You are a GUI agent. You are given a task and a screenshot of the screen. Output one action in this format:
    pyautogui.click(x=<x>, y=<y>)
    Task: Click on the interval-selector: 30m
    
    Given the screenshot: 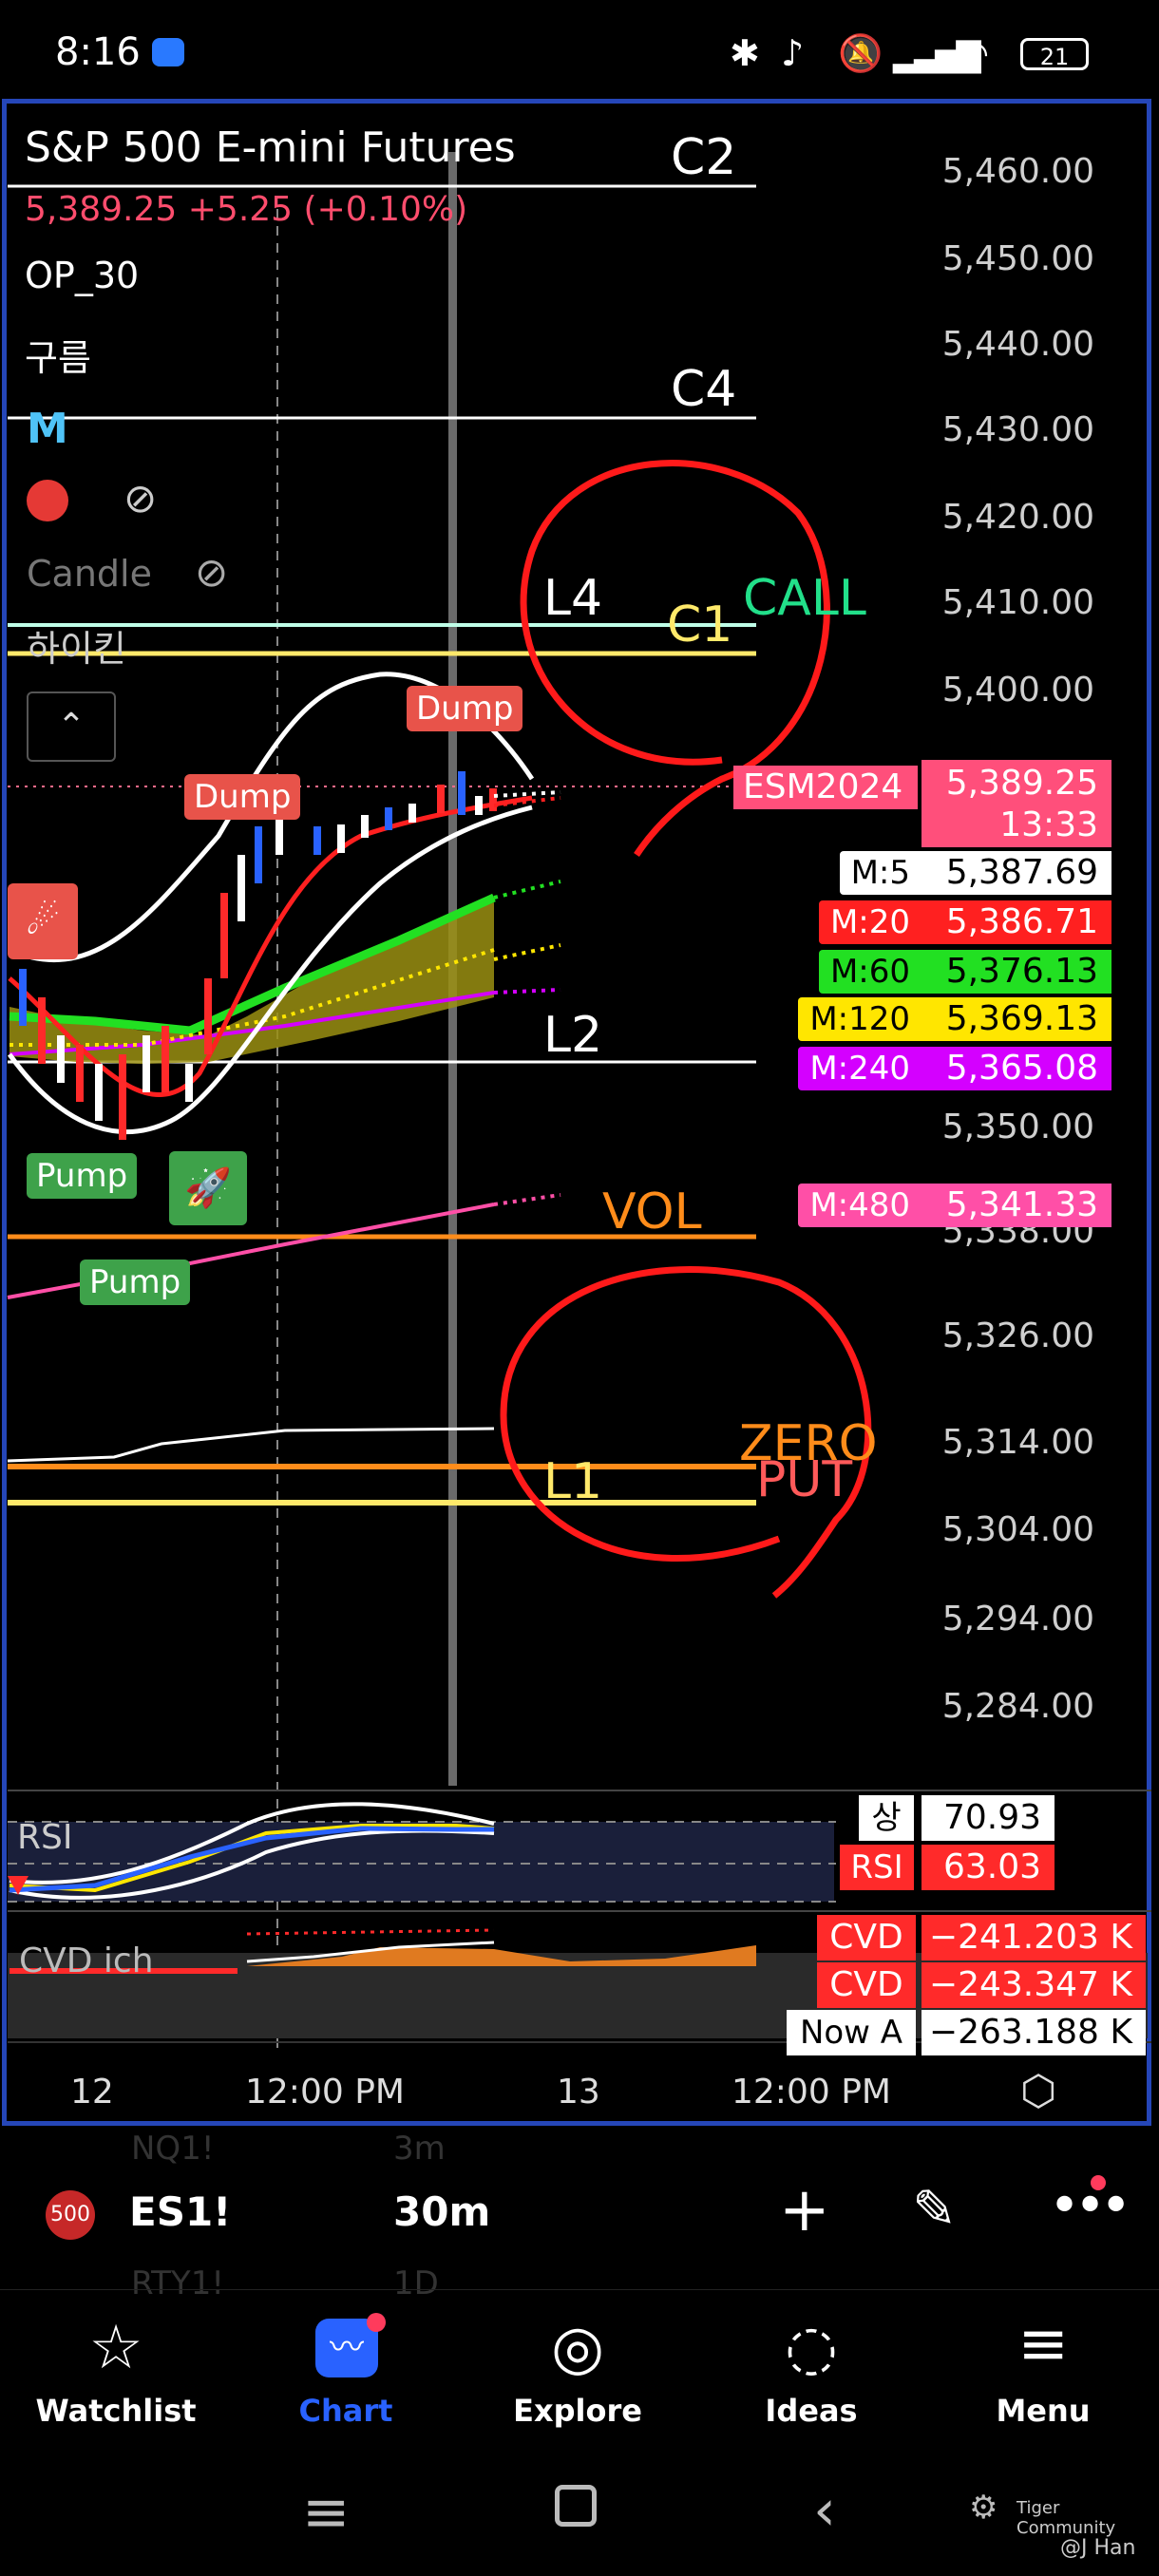 What is the action you would take?
    pyautogui.click(x=441, y=2211)
    